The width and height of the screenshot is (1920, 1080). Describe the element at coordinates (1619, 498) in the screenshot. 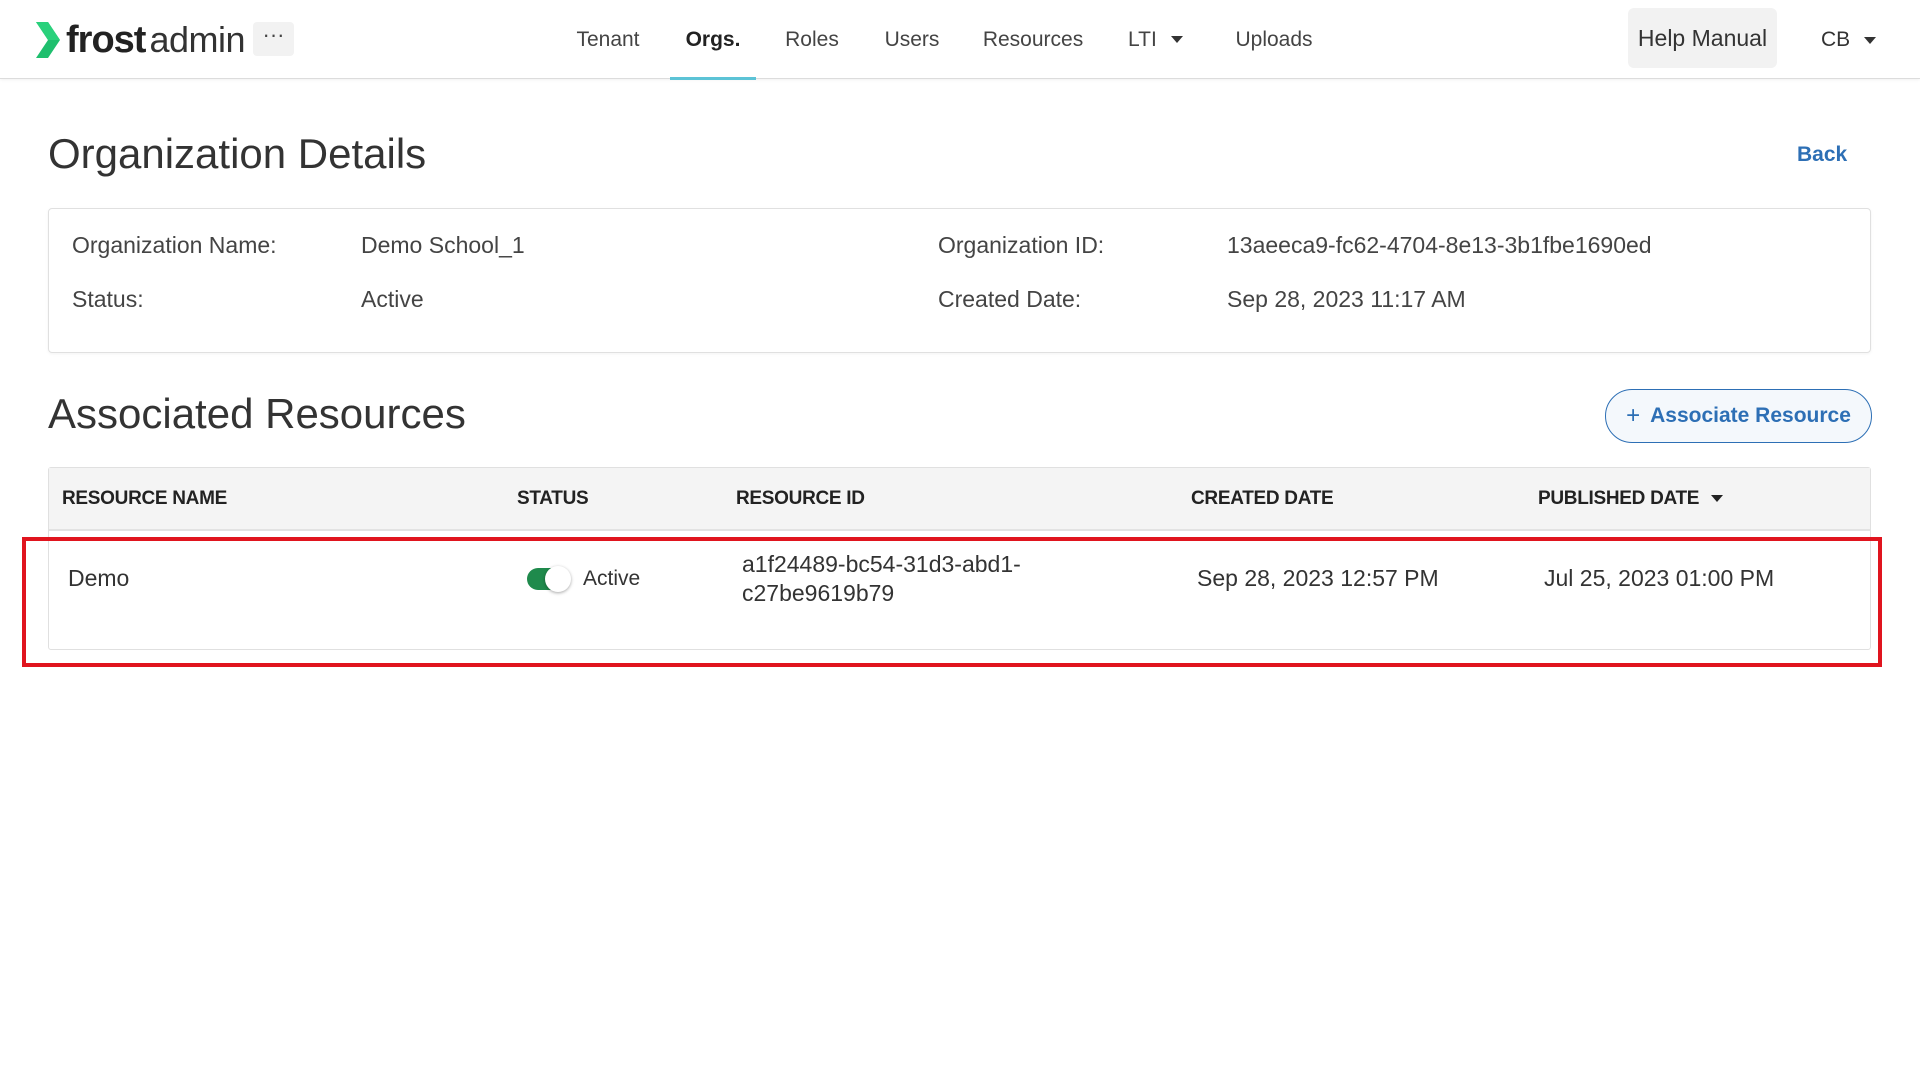

I see `column-header-label: PUBLISHED DATE` at that location.